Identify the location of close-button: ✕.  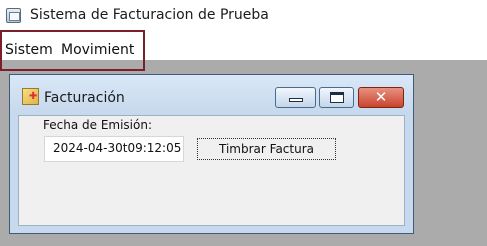
(381, 97).